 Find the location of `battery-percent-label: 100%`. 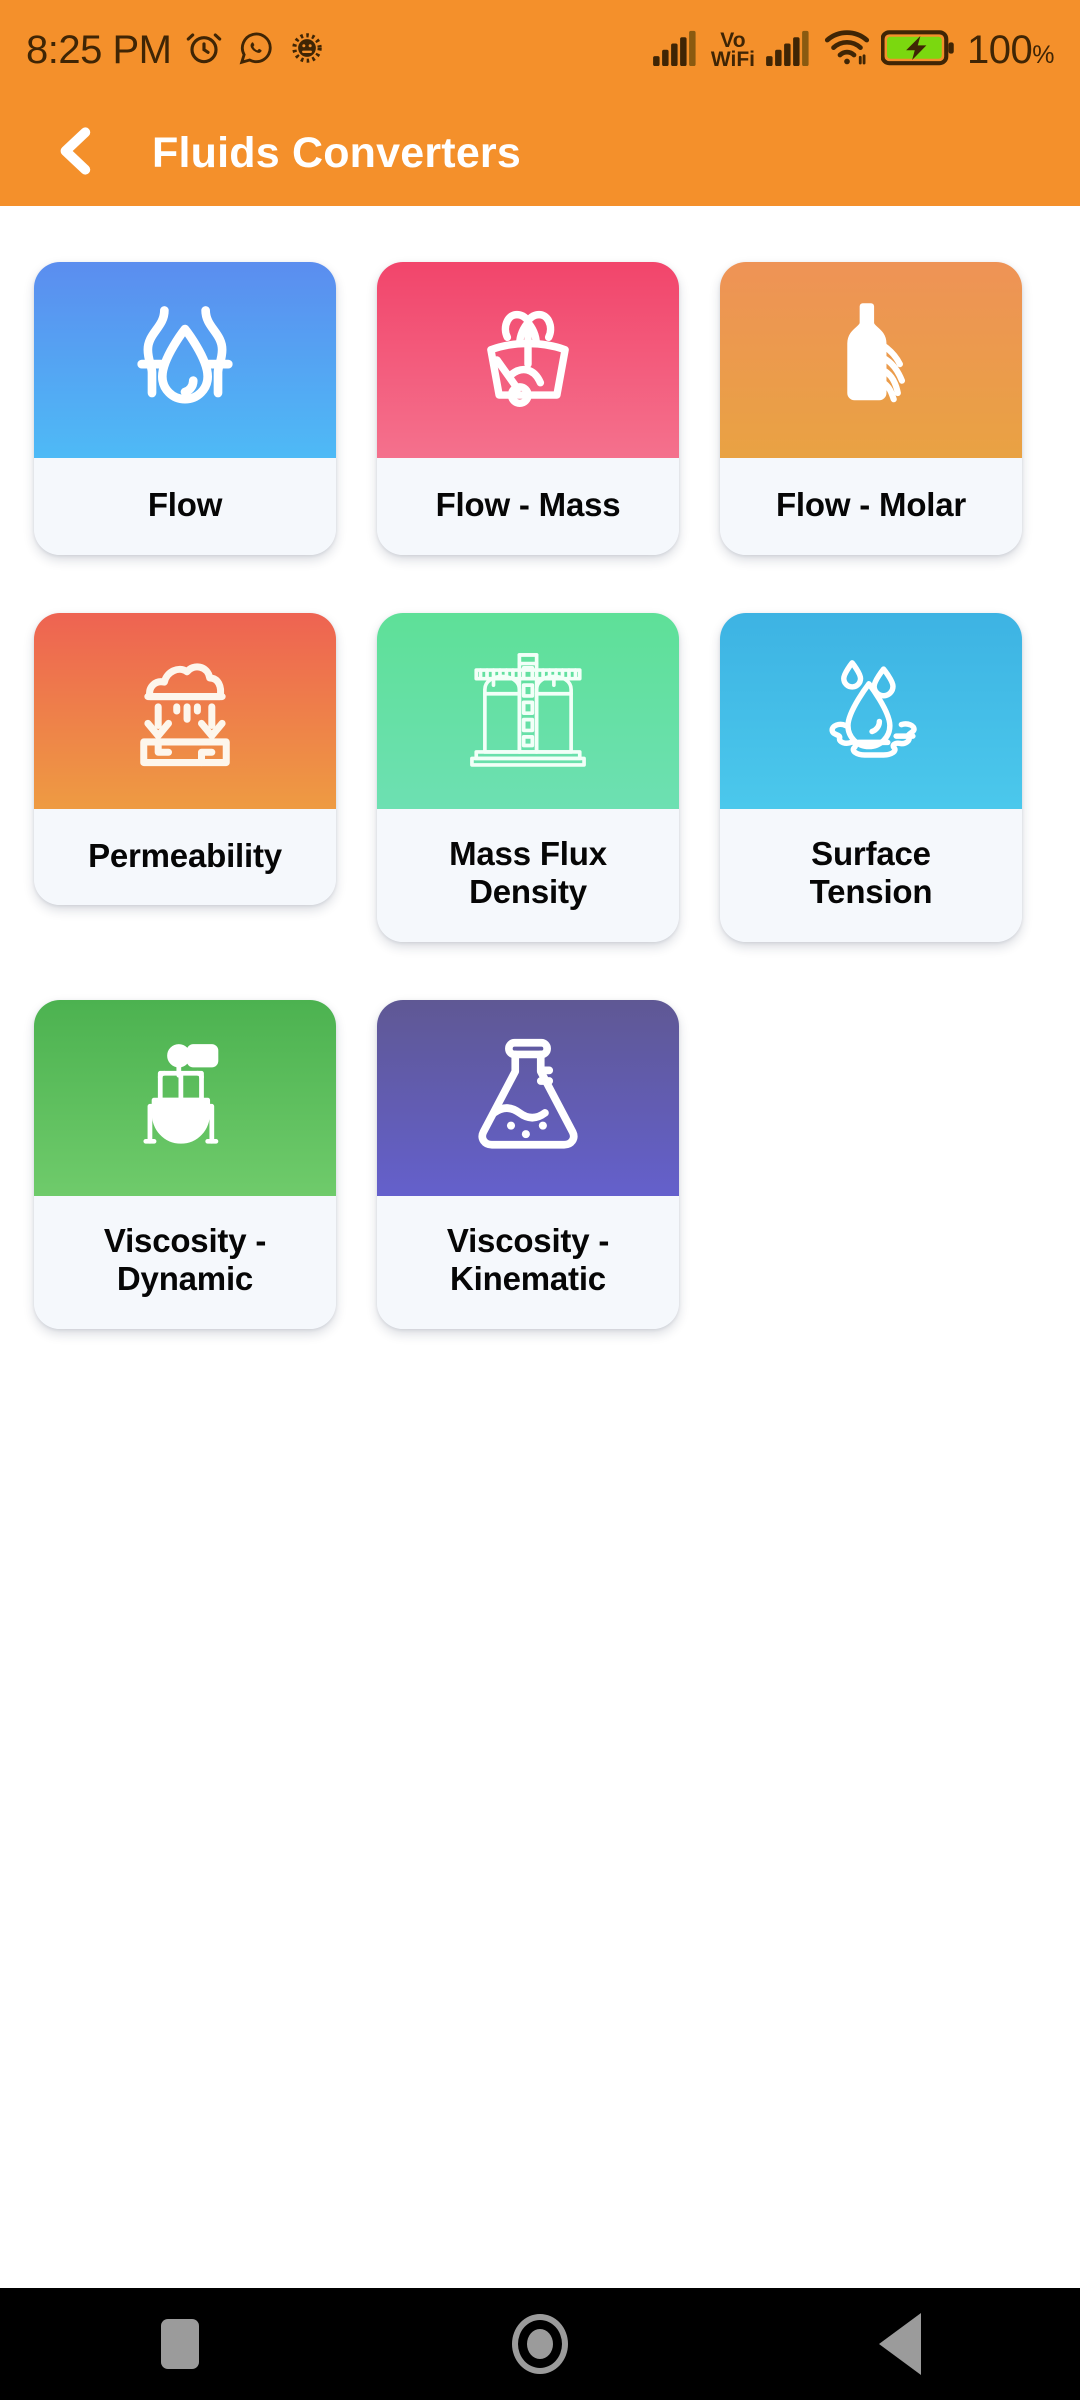

battery-percent-label: 100% is located at coordinates (1010, 50).